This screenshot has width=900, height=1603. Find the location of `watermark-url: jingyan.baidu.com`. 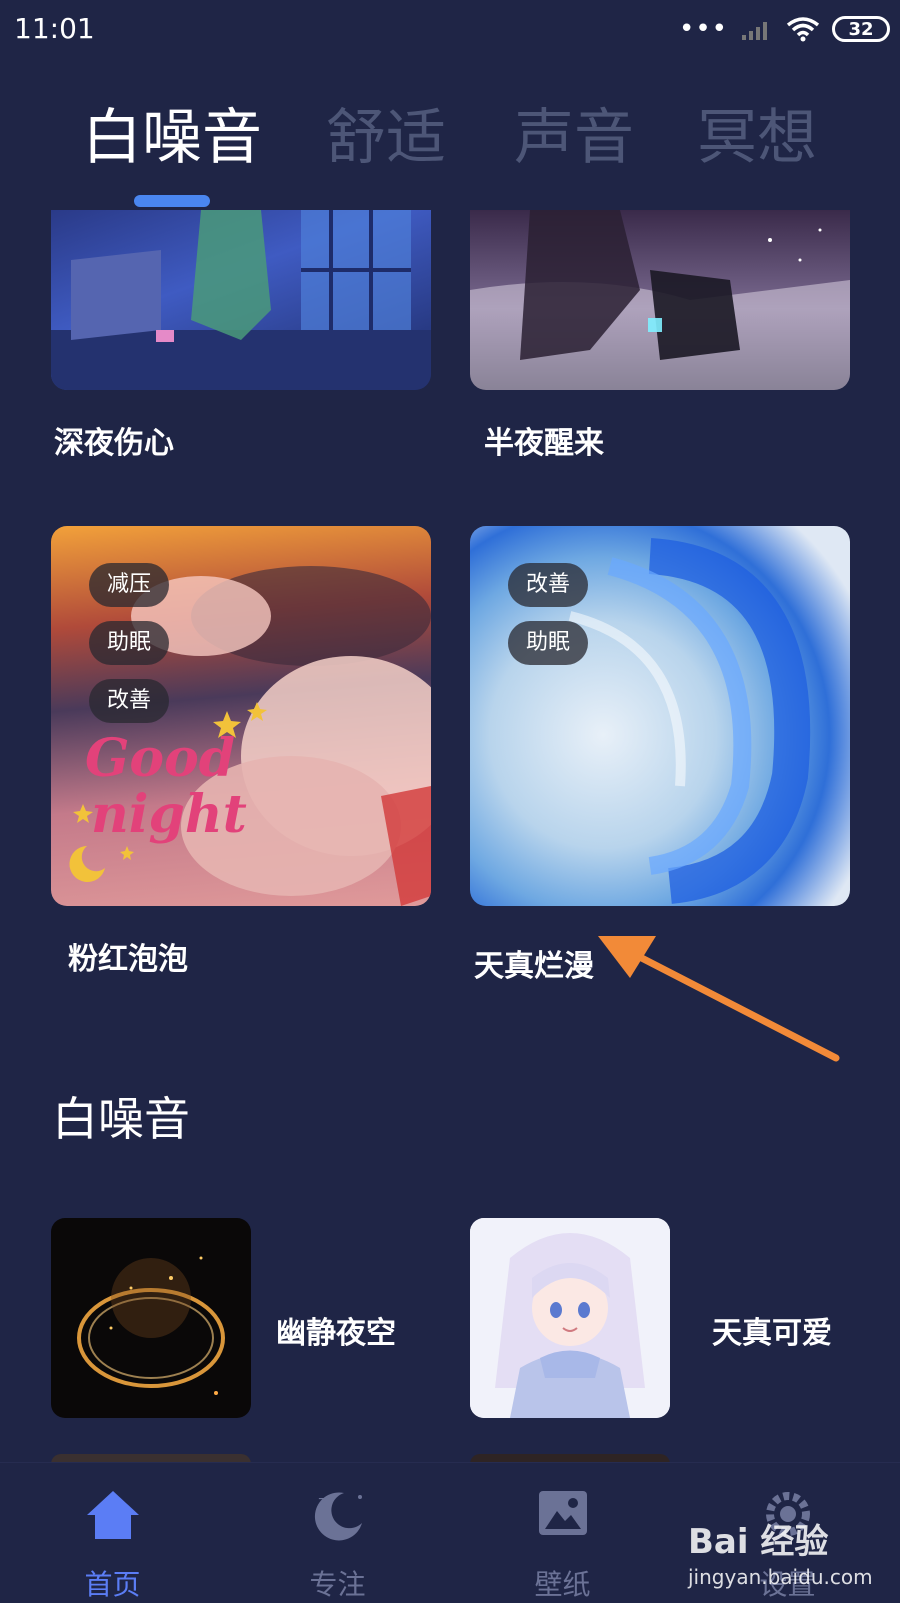

watermark-url: jingyan.baidu.com is located at coordinates (780, 1577).